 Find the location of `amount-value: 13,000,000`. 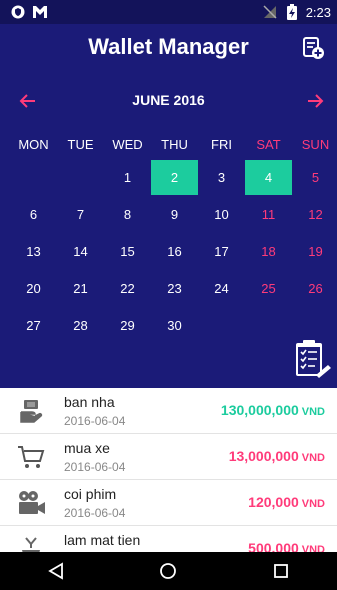

amount-value: 13,000,000 is located at coordinates (263, 456).